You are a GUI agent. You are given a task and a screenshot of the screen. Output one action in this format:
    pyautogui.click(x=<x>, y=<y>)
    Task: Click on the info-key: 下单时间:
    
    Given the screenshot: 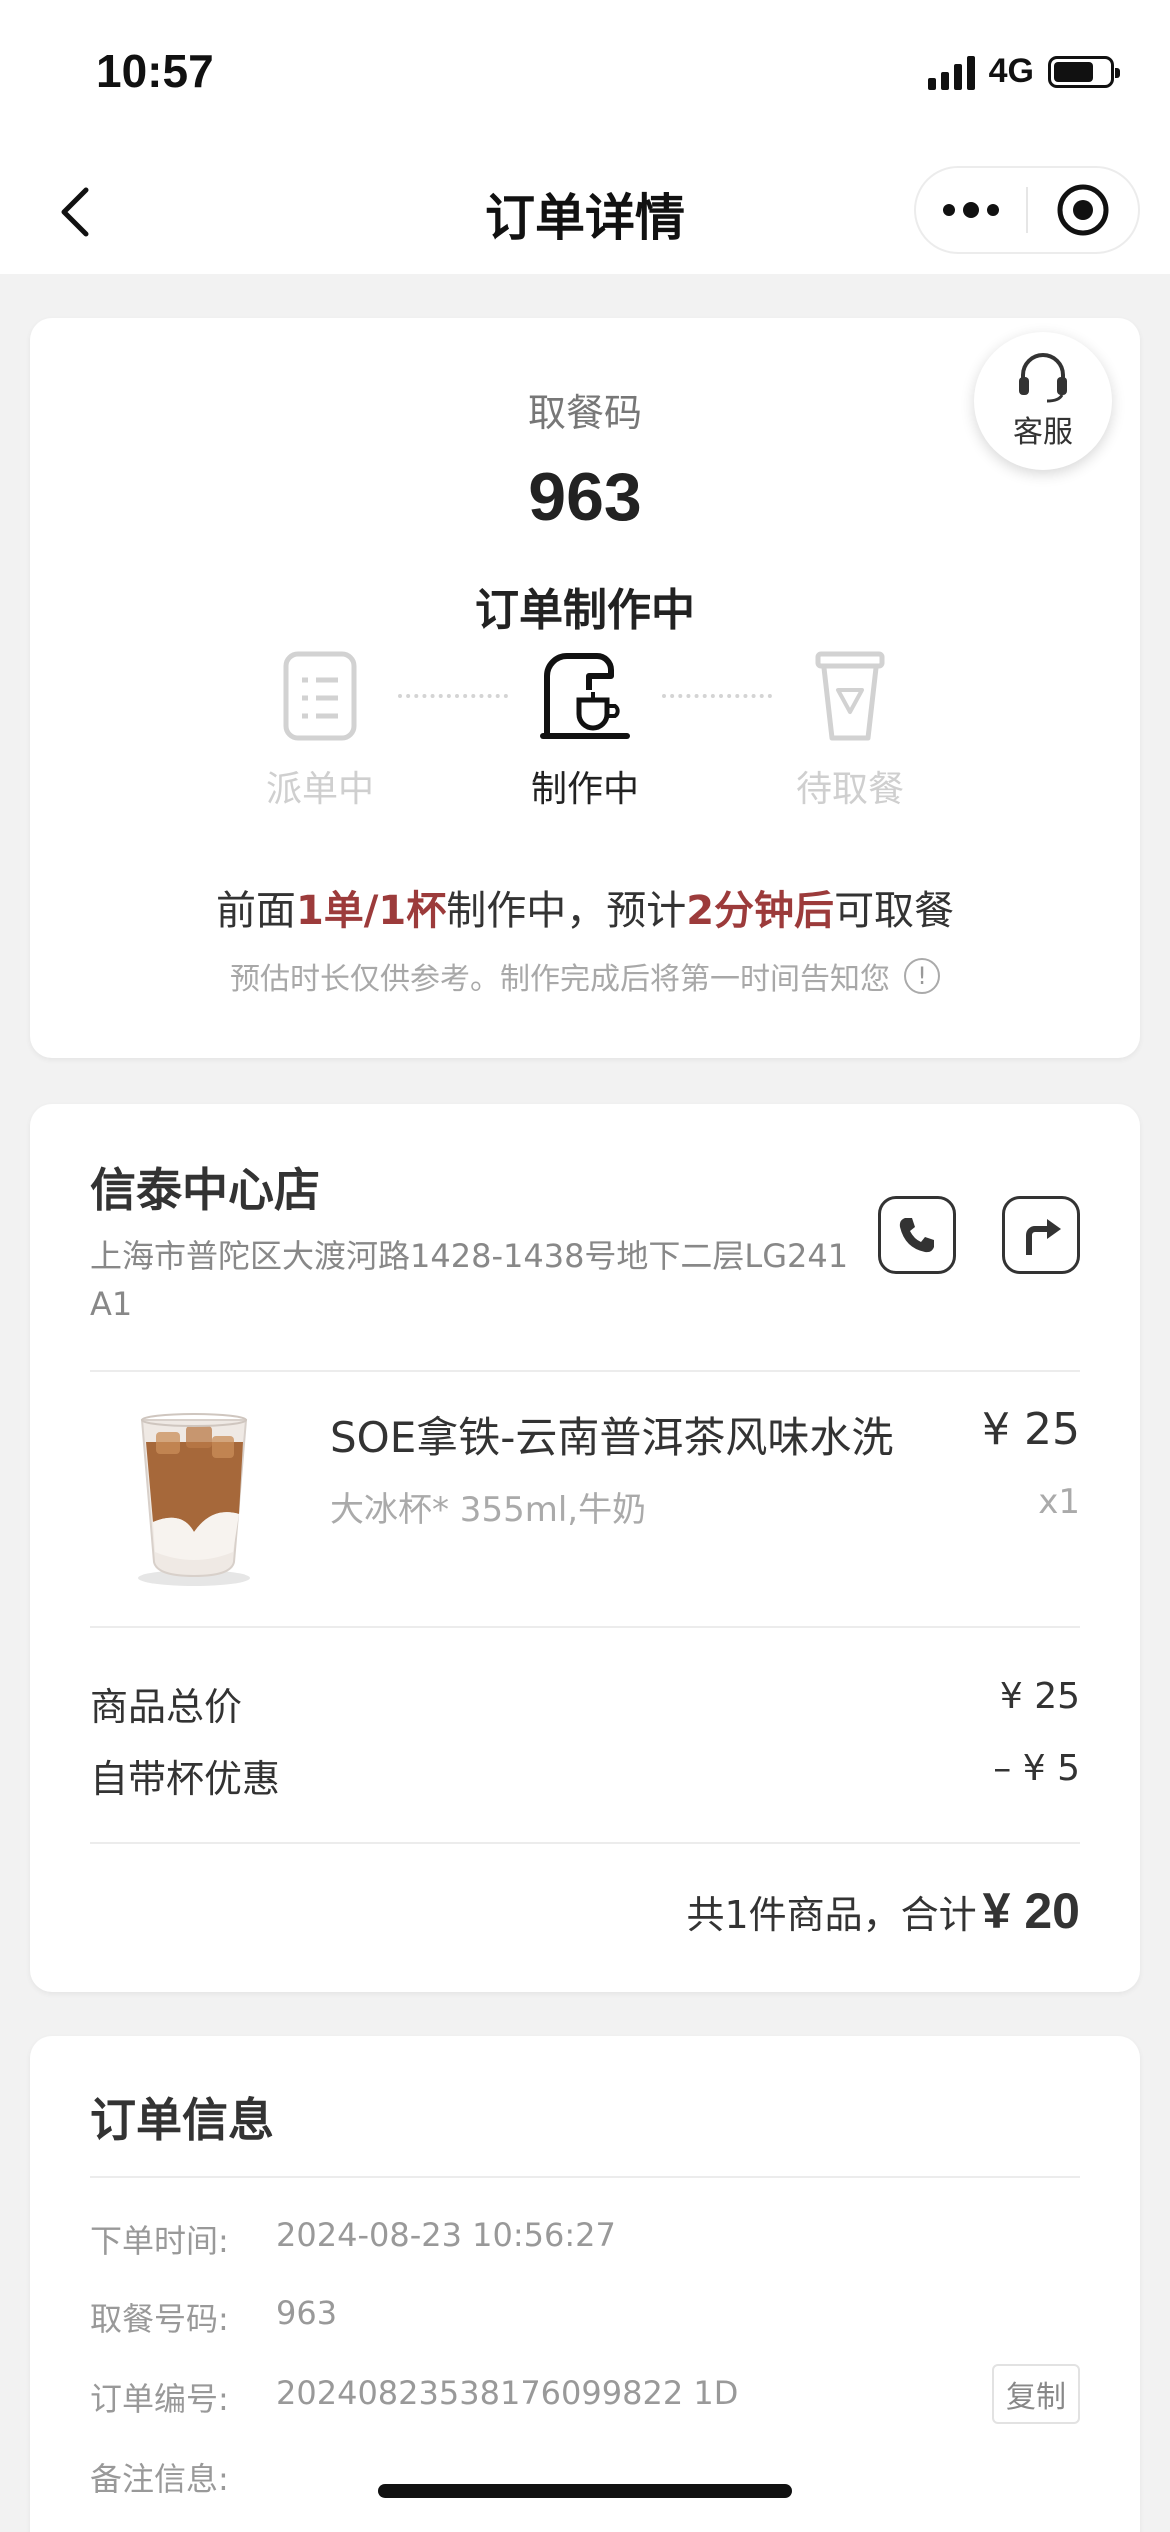 What is the action you would take?
    pyautogui.click(x=159, y=2241)
    